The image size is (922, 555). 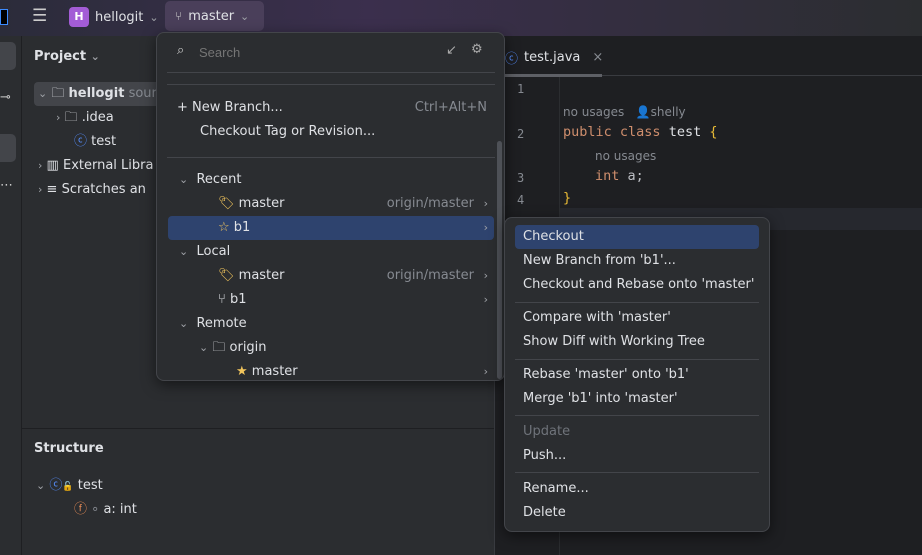 What do you see at coordinates (521, 200) in the screenshot?
I see `line-number: 4` at bounding box center [521, 200].